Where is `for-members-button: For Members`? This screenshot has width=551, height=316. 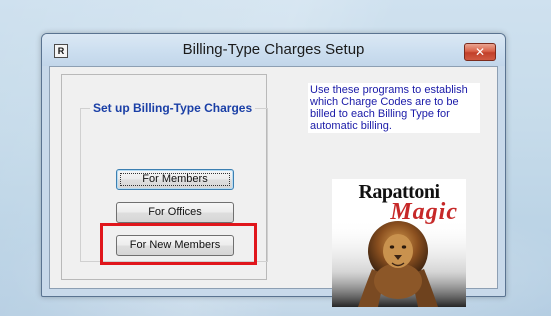
for-members-button: For Members is located at coordinates (175, 179).